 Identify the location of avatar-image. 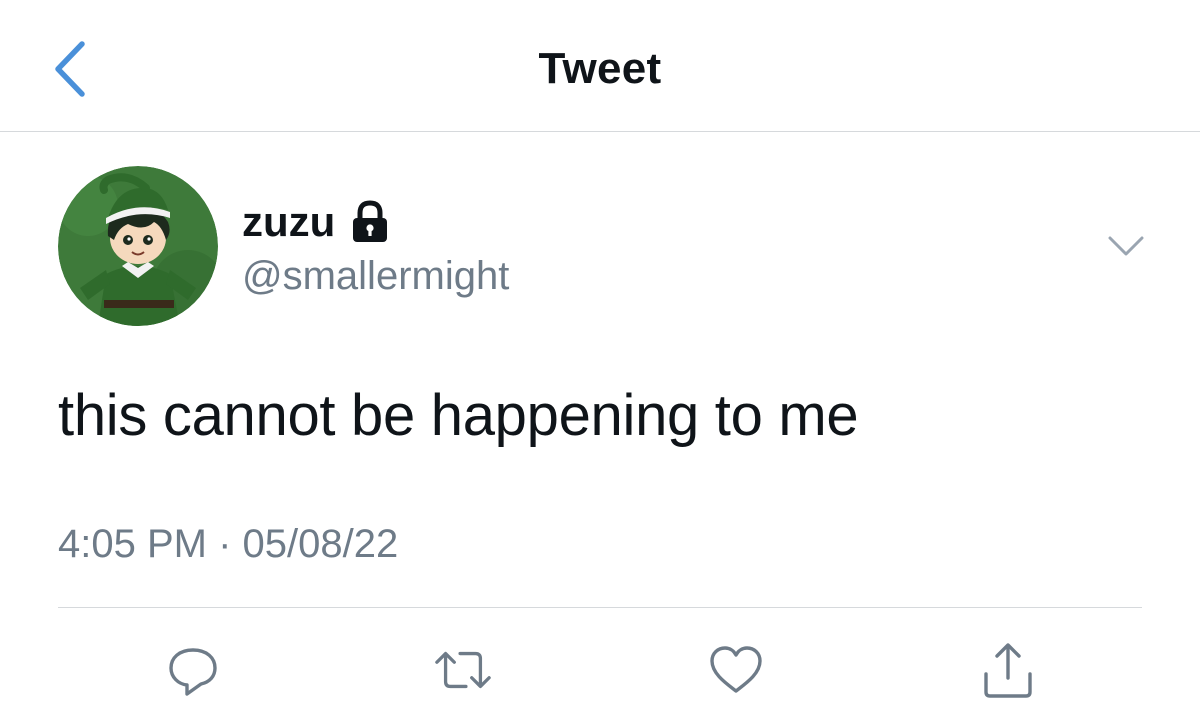
(138, 246).